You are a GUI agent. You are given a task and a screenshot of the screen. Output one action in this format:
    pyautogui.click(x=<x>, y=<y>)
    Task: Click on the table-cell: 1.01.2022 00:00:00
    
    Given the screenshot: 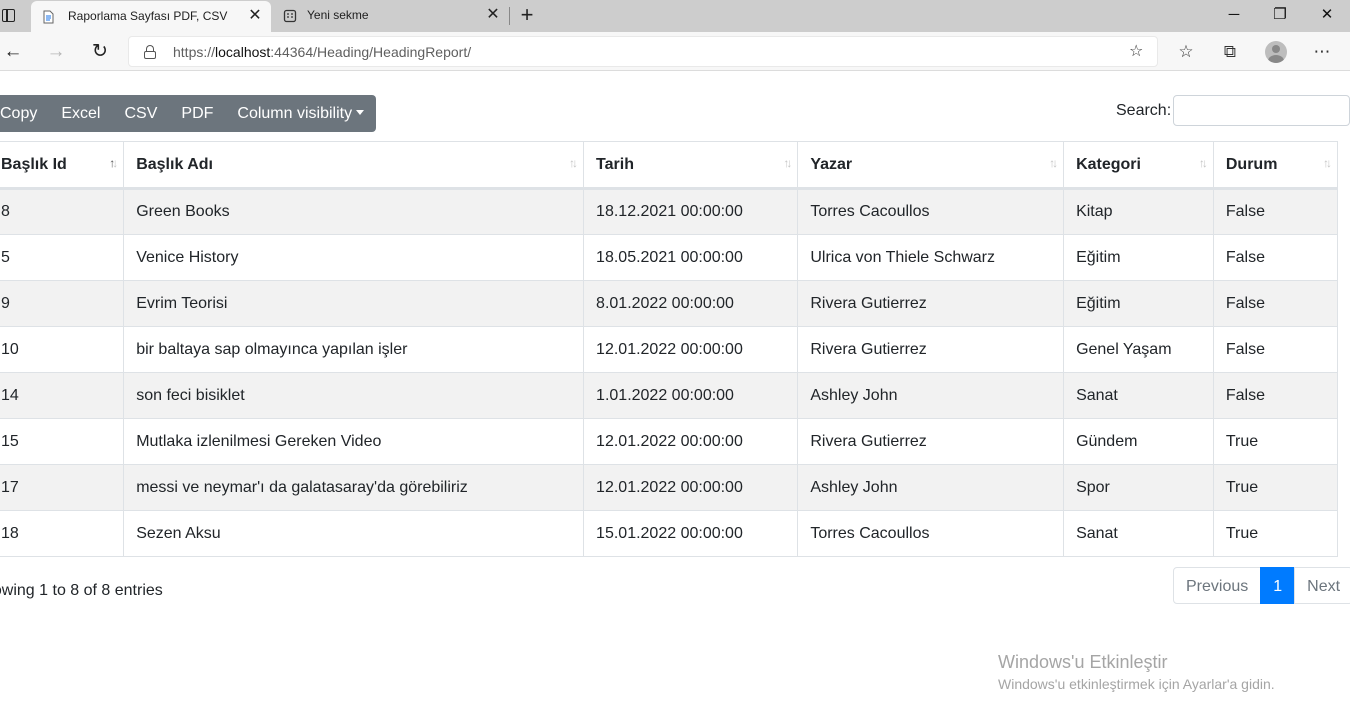 What is the action you would take?
    pyautogui.click(x=691, y=395)
    